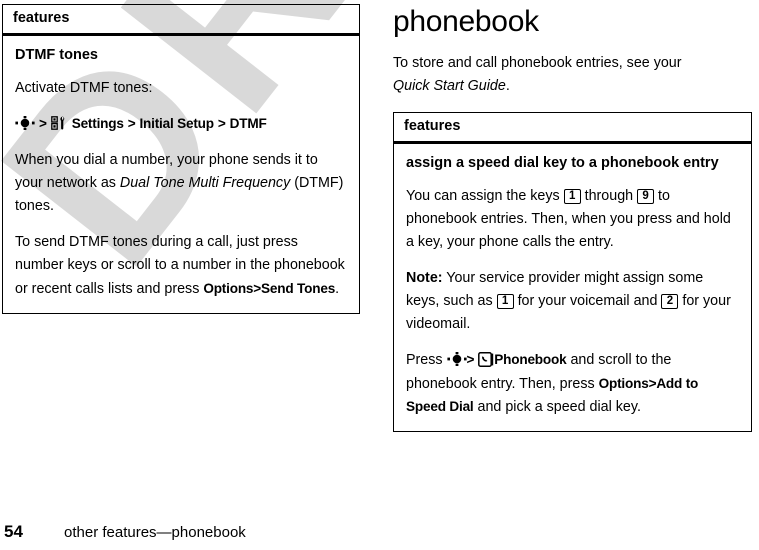 This screenshot has height=550, width=759. I want to click on chapter-title: phonebook, so click(466, 21).